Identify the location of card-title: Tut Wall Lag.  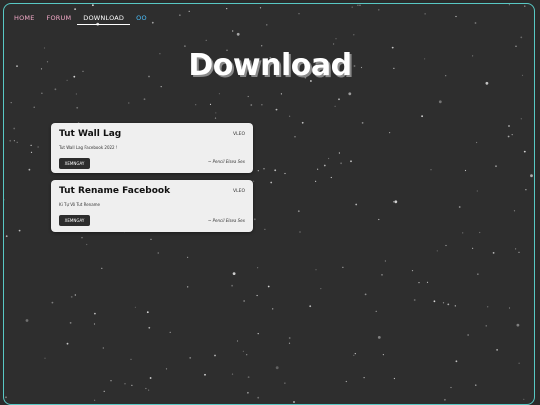
(90, 134).